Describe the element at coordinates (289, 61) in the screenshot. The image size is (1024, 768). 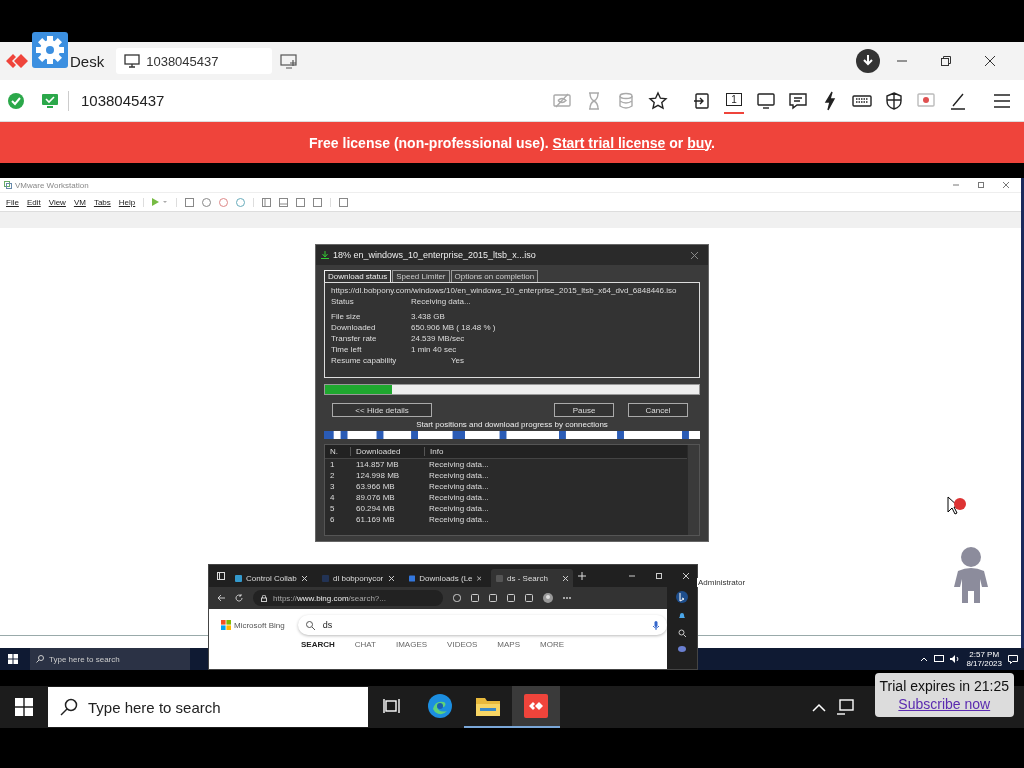
I see `new-session-icon` at that location.